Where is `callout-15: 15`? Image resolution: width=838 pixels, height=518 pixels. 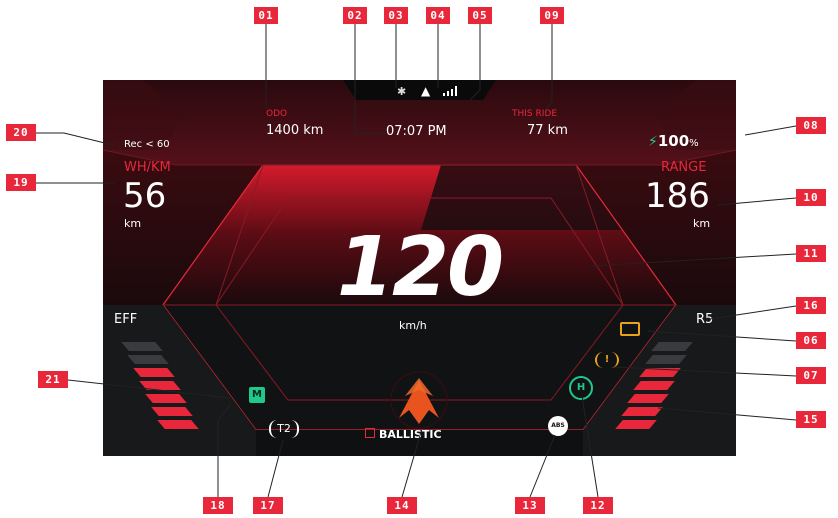
callout-15: 15 is located at coordinates (811, 419).